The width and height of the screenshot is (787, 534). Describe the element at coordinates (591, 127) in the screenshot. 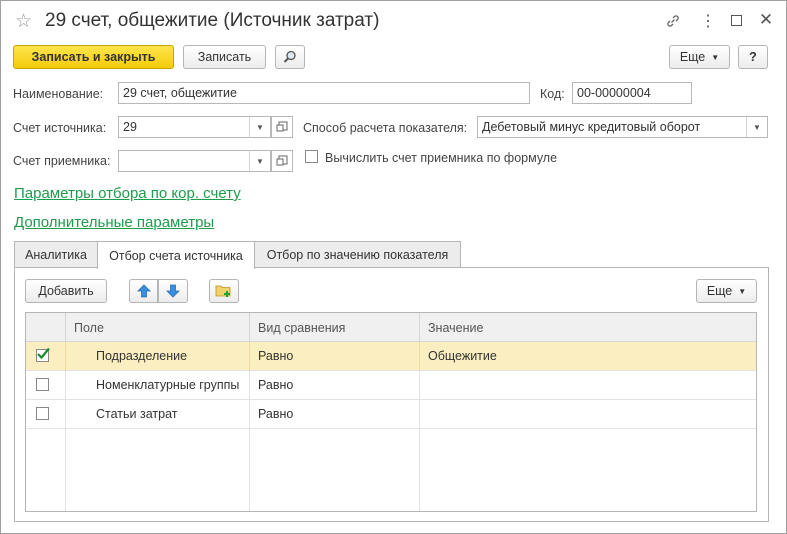

I see `calc-method-value: Дебетовый минус кредитовый оборот` at that location.